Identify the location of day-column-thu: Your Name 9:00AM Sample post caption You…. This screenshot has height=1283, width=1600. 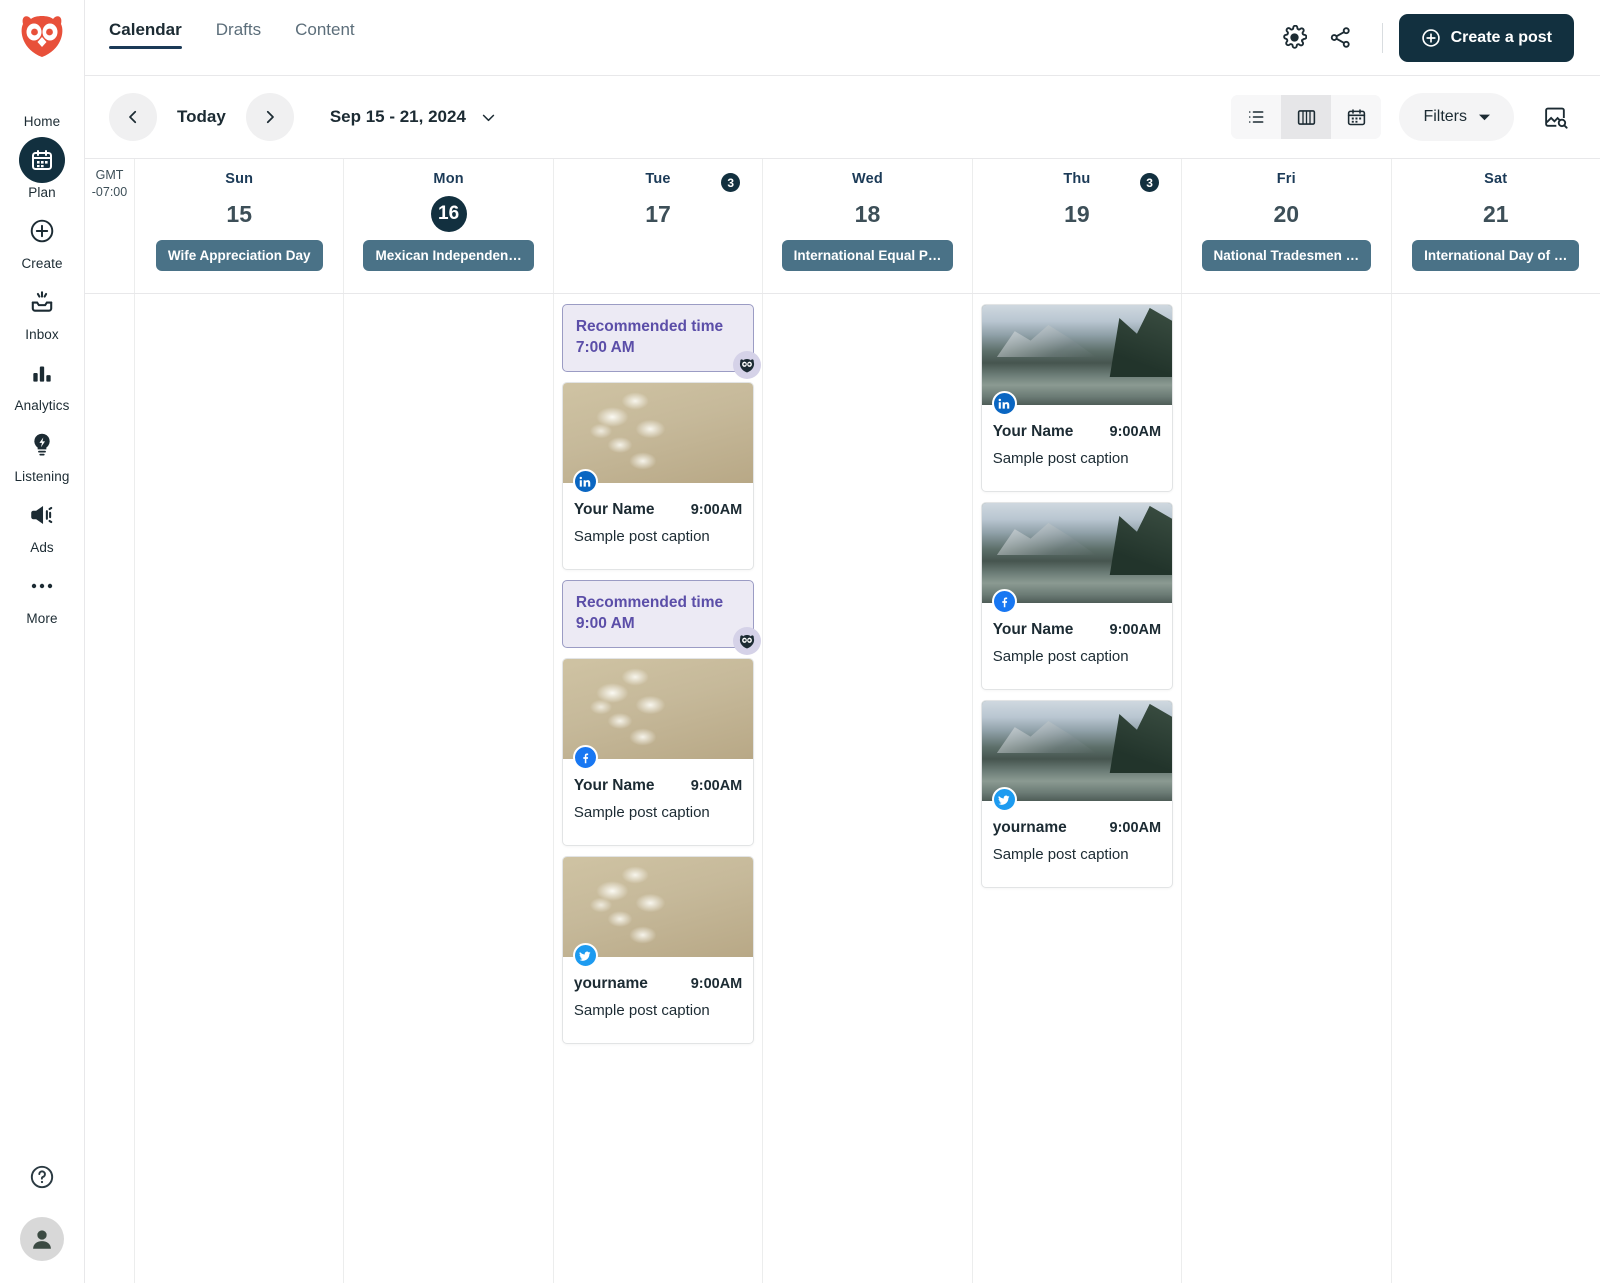
(1078, 788).